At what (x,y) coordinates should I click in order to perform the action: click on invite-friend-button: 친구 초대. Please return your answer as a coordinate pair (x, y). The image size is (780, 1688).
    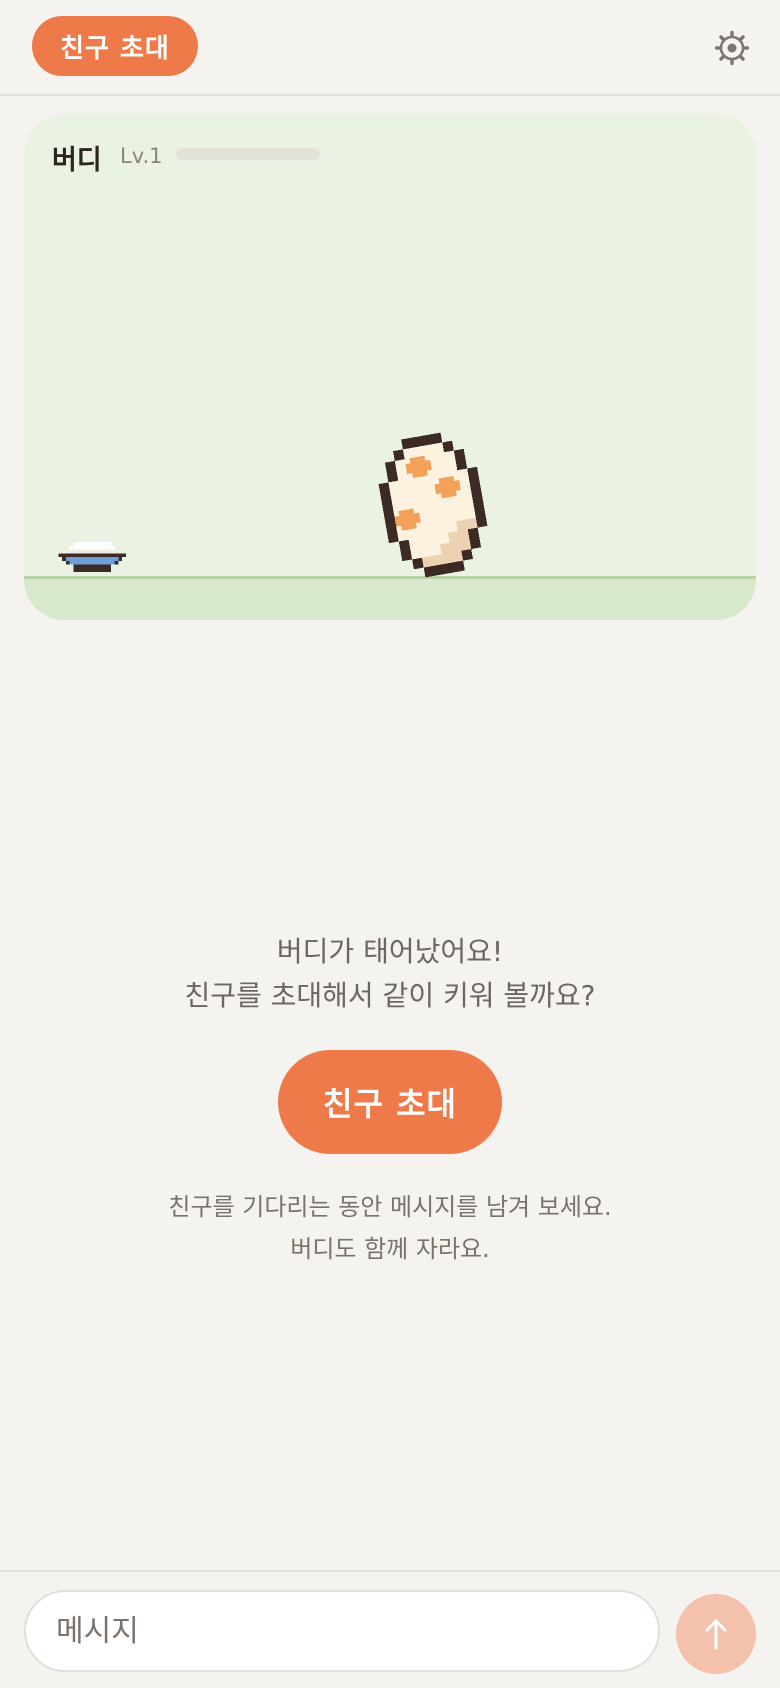
    Looking at the image, I should click on (115, 46).